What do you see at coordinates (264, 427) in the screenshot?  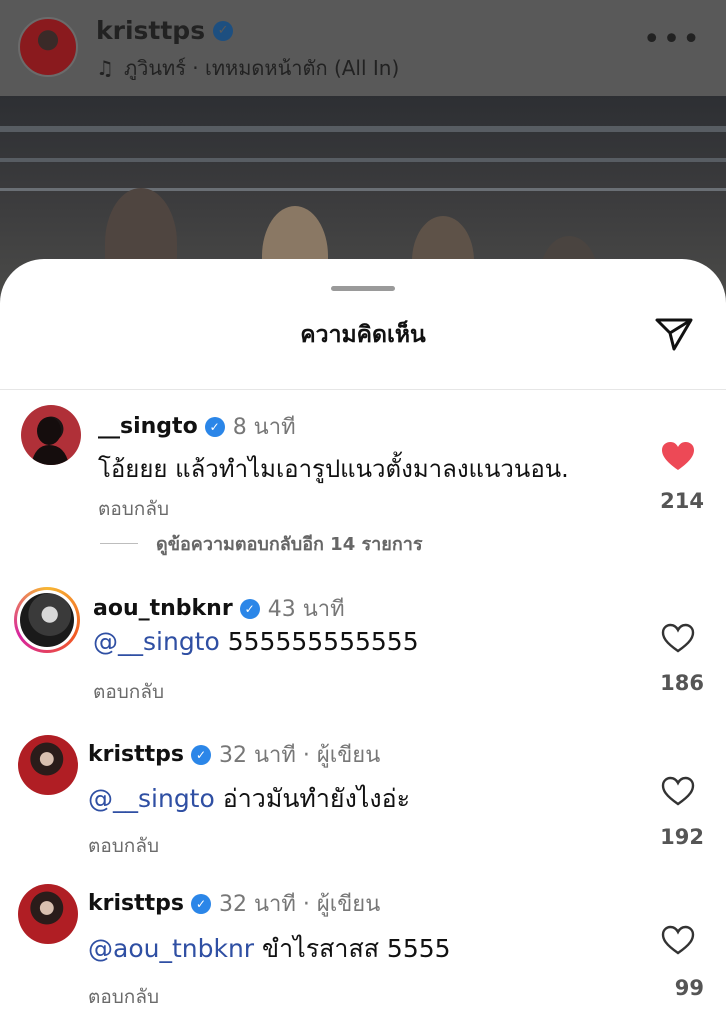 I see `comment-timestamp: 8 นาที` at bounding box center [264, 427].